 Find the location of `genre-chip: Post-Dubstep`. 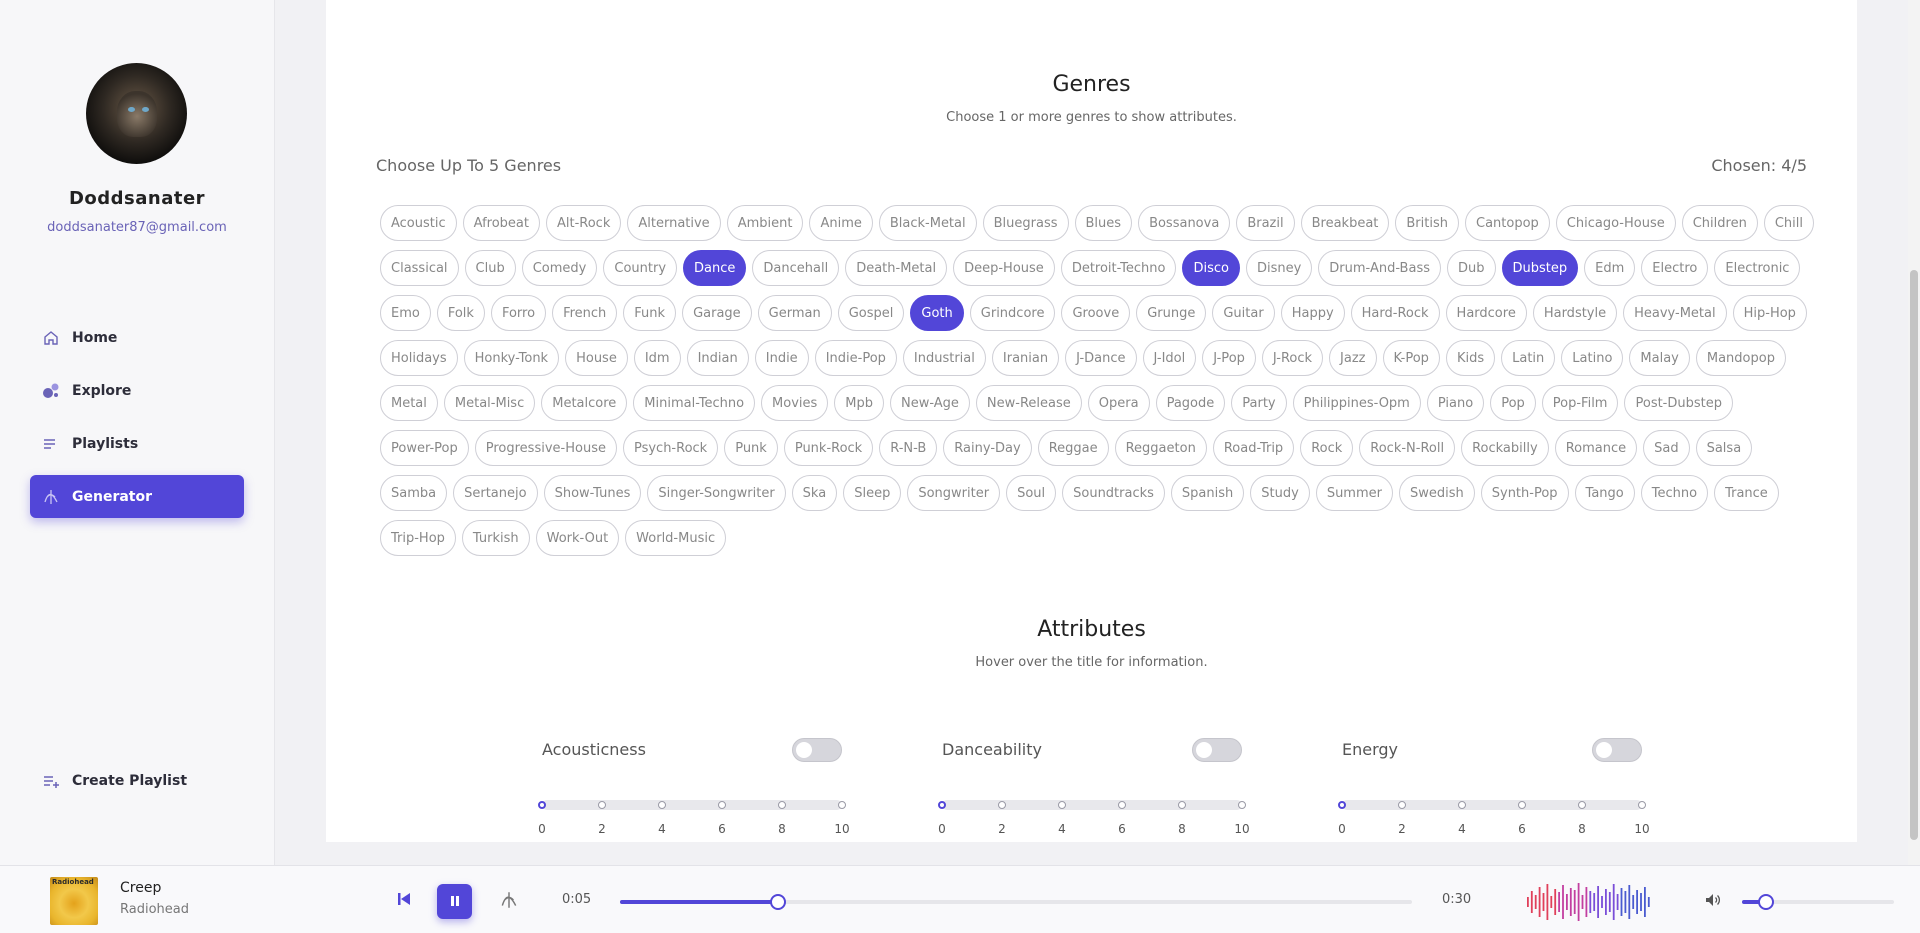

genre-chip: Post-Dubstep is located at coordinates (1678, 403).